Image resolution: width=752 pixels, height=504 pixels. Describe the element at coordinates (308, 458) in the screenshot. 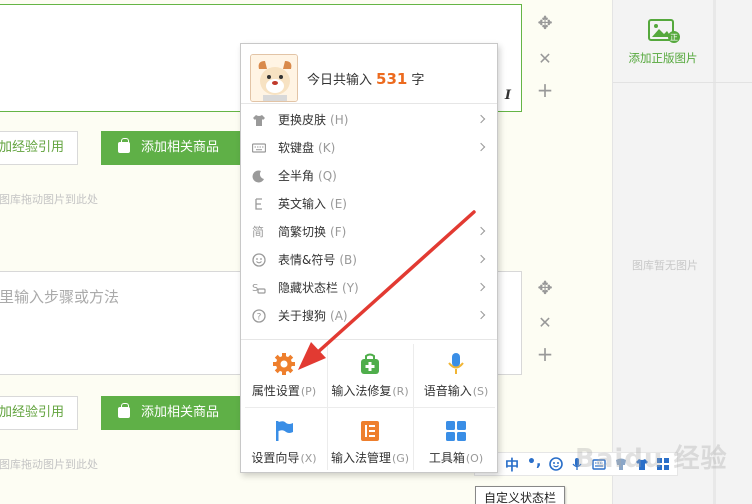

I see `grid-item-key: (X)` at that location.